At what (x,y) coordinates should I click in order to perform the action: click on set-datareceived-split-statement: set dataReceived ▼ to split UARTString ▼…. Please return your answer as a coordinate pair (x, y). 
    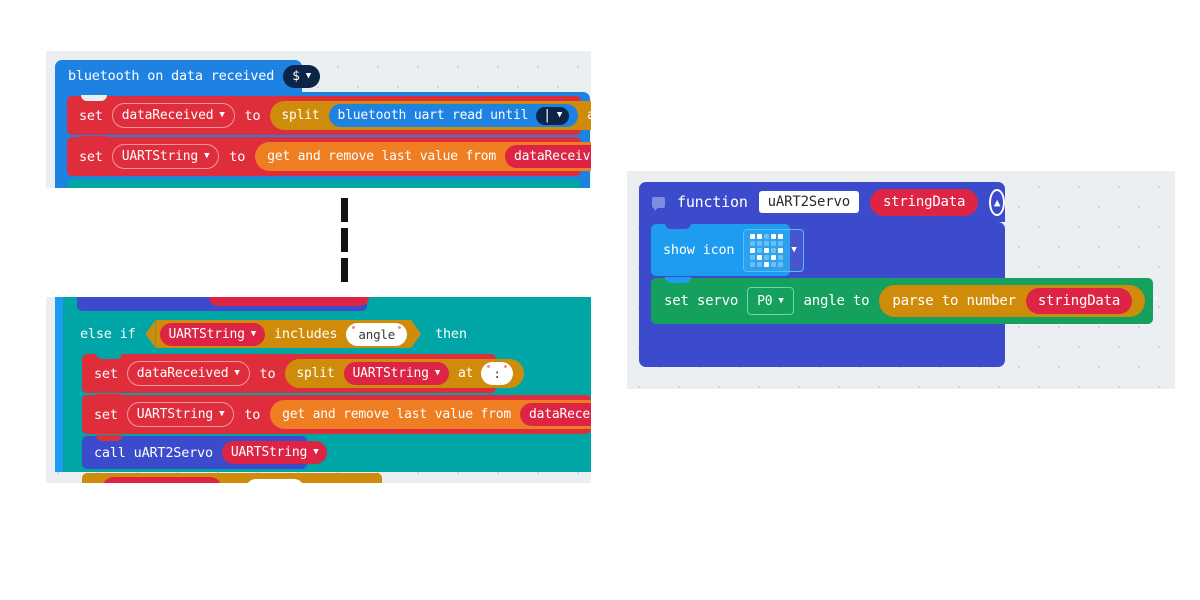
    Looking at the image, I should click on (303, 373).